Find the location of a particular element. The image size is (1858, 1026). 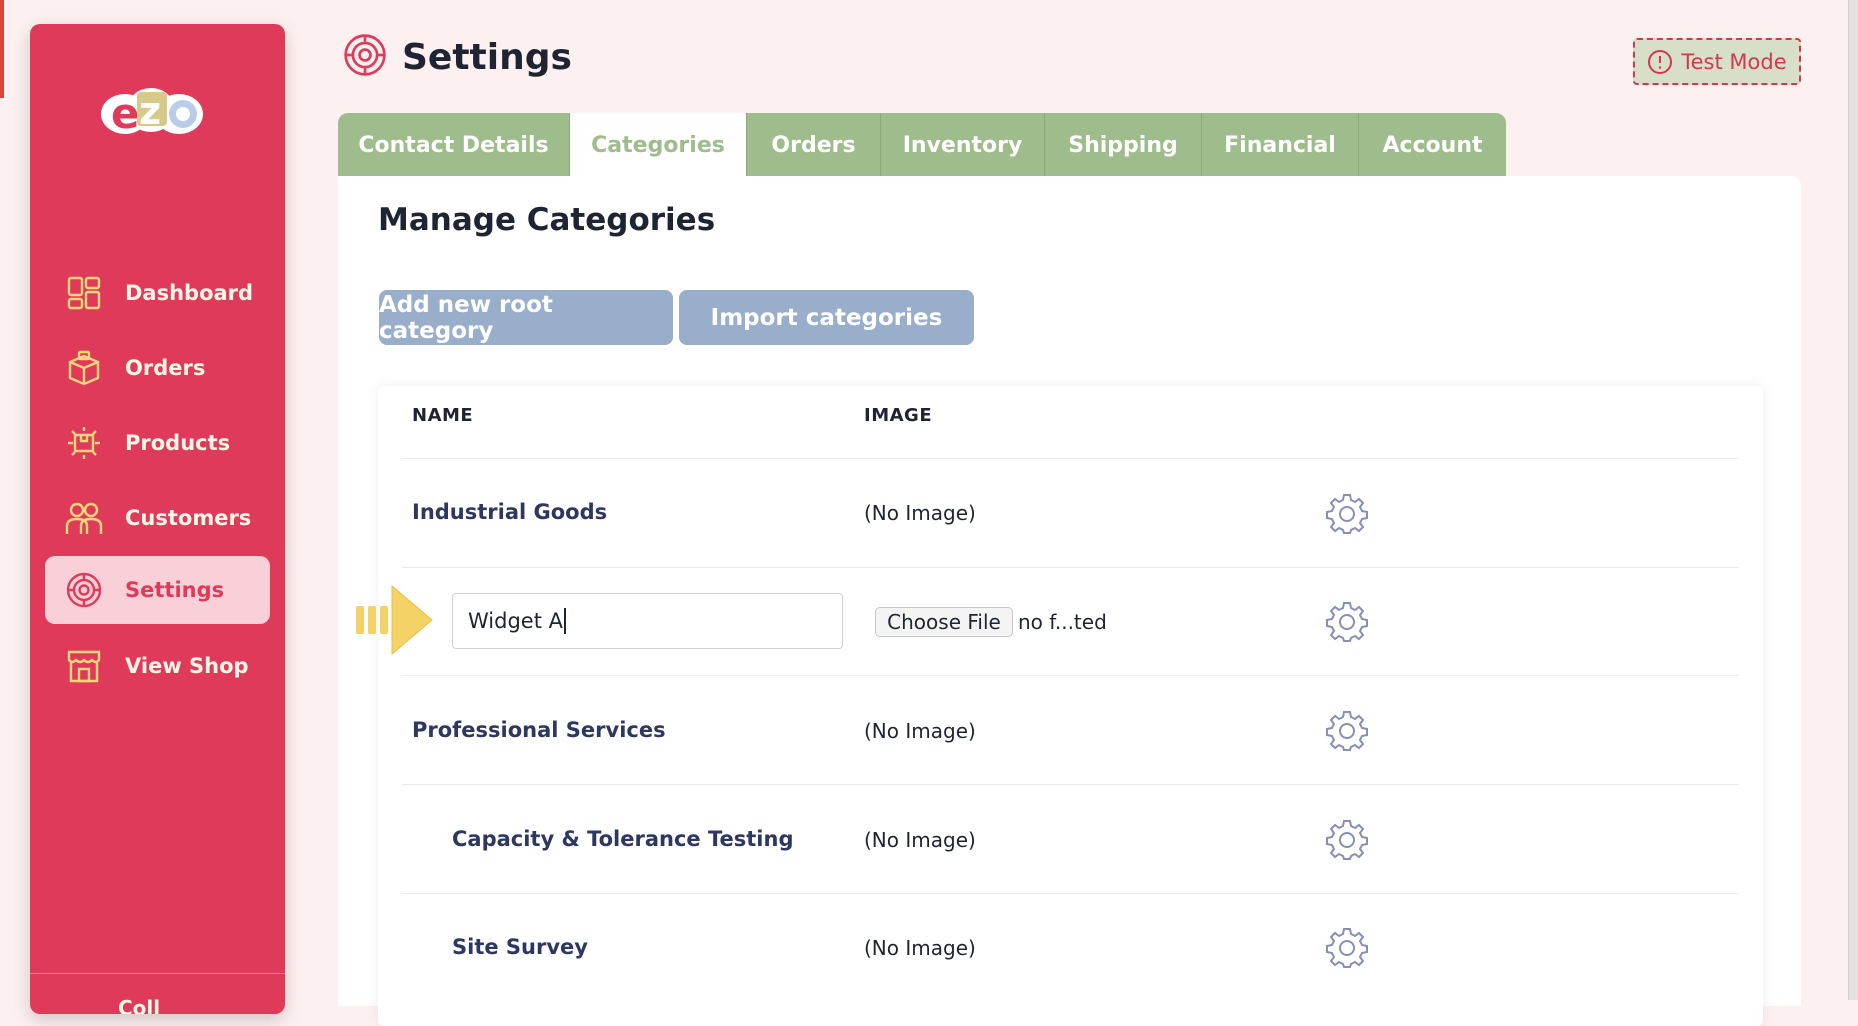

category-name-link: Professional Services is located at coordinates (539, 730).